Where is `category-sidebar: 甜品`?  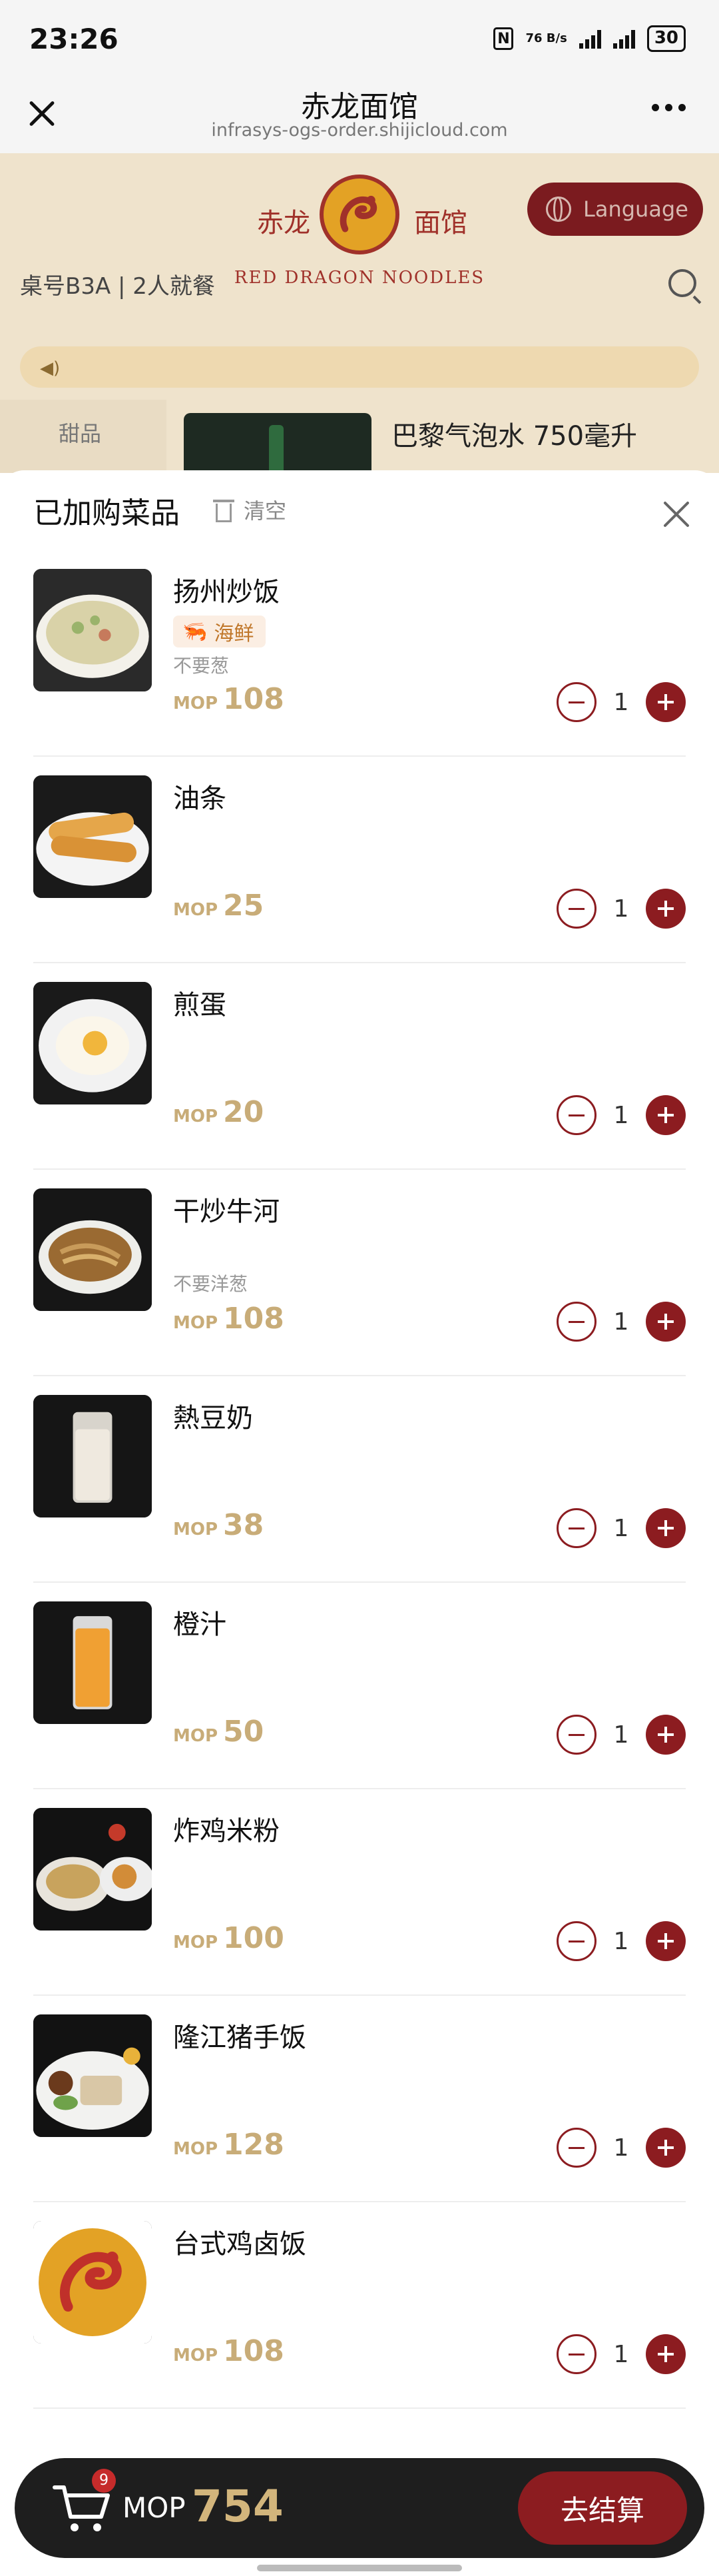
category-sidebar: 甜品 is located at coordinates (83, 437).